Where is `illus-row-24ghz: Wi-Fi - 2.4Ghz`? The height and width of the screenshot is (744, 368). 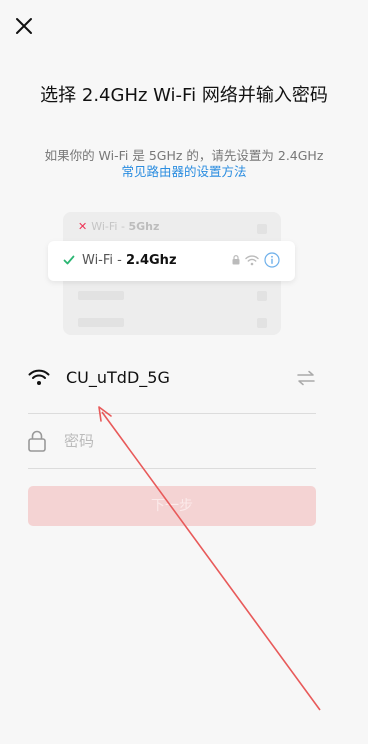
illus-row-24ghz: Wi-Fi - 2.4Ghz is located at coordinates (171, 261).